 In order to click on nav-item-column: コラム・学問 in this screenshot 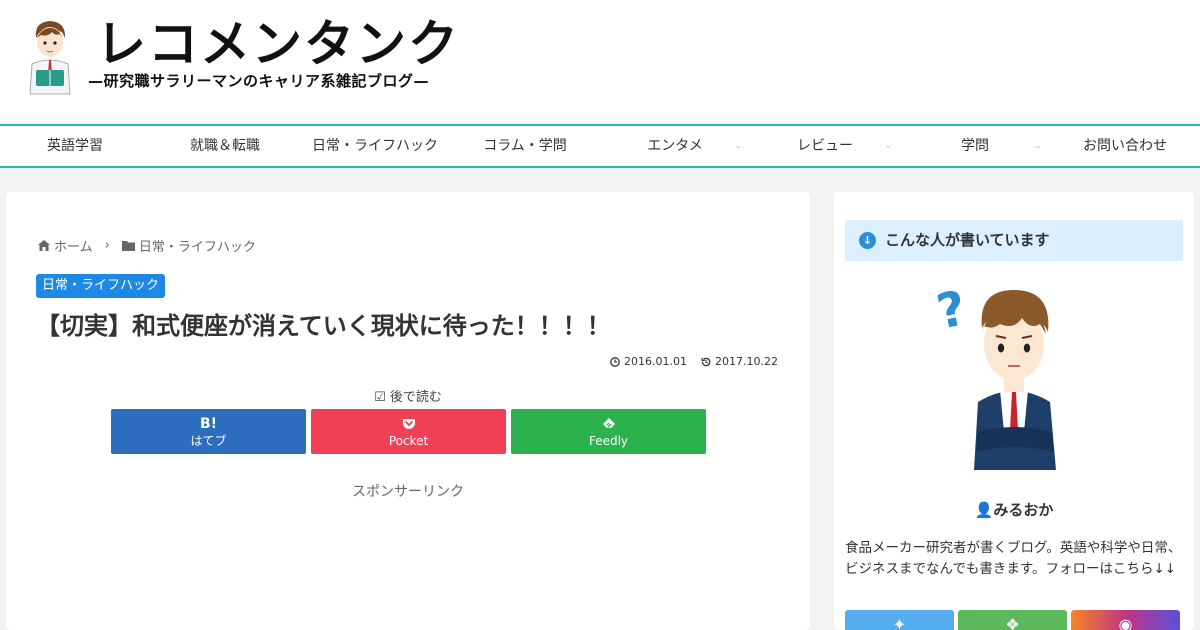, I will do `click(525, 146)`.